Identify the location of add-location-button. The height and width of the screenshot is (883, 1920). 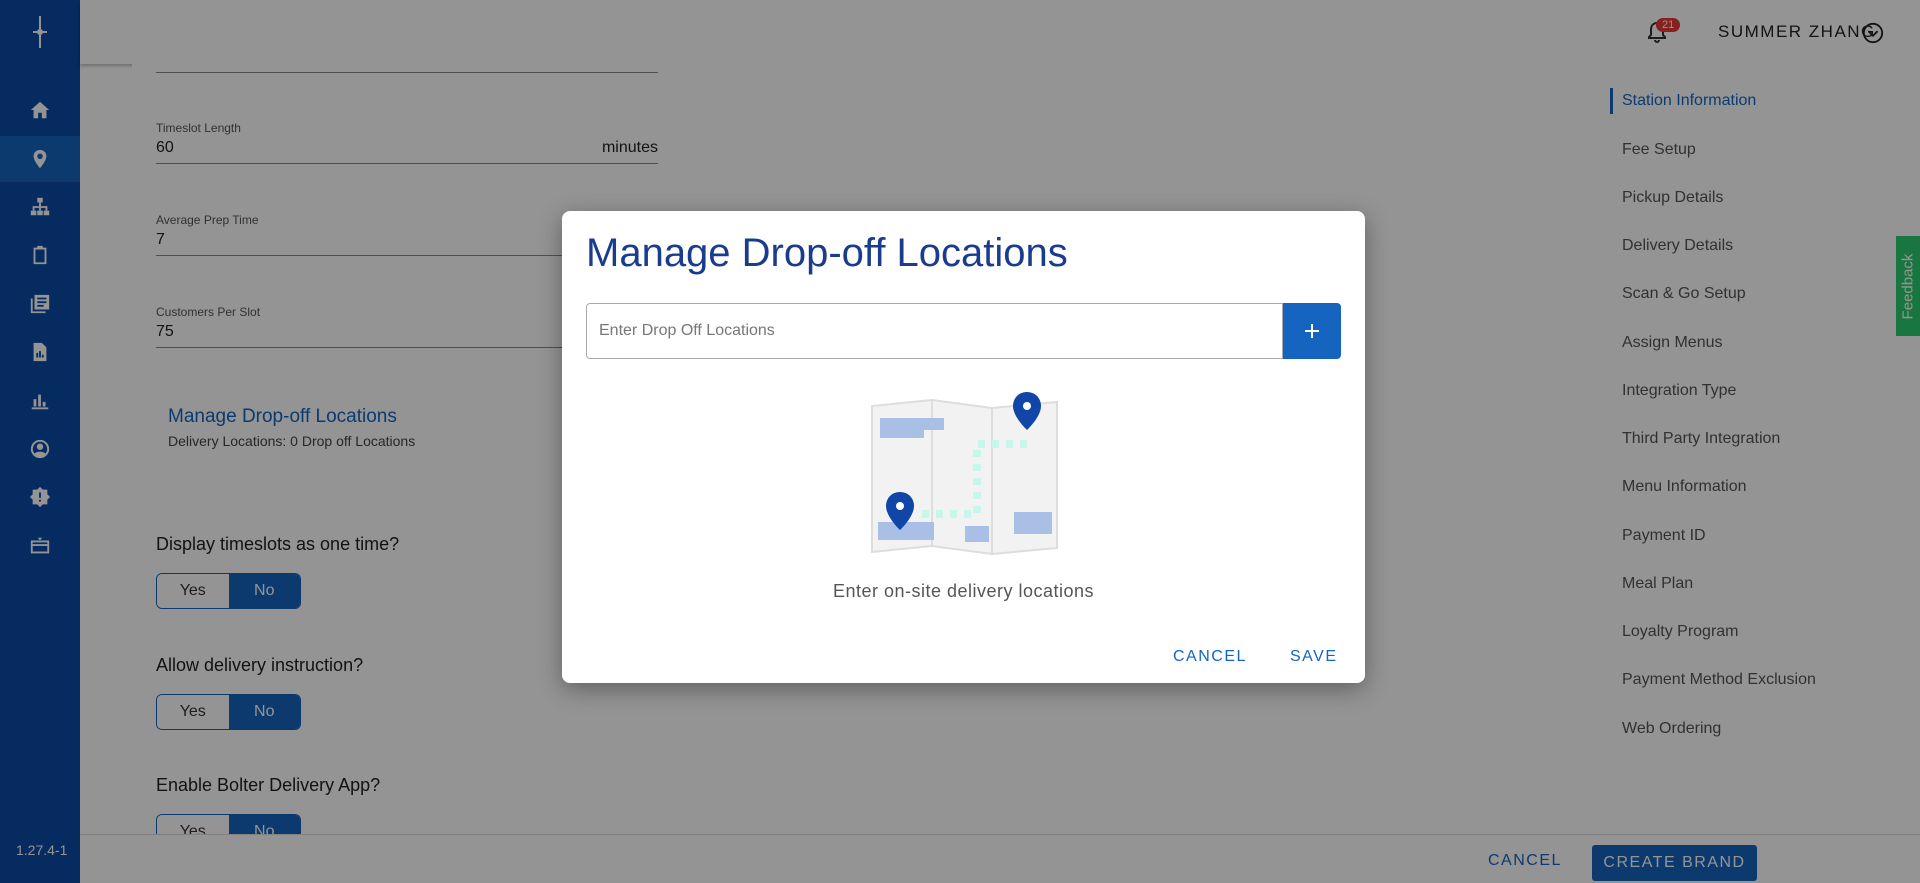
(1312, 331).